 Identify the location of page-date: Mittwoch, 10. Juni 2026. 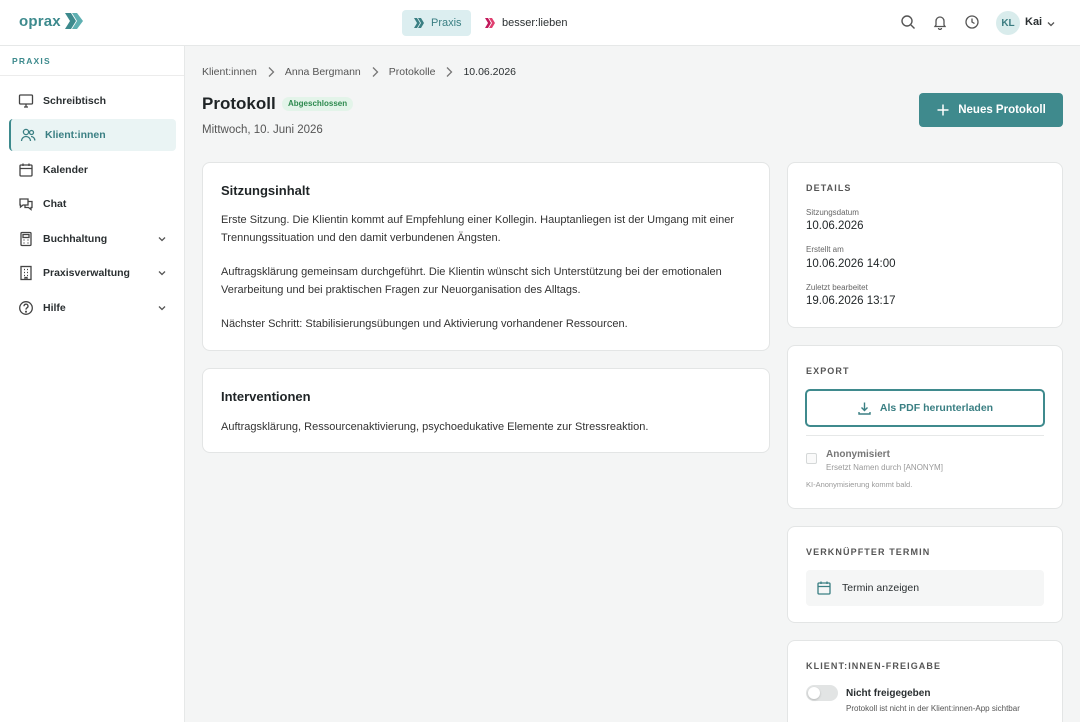
(262, 130).